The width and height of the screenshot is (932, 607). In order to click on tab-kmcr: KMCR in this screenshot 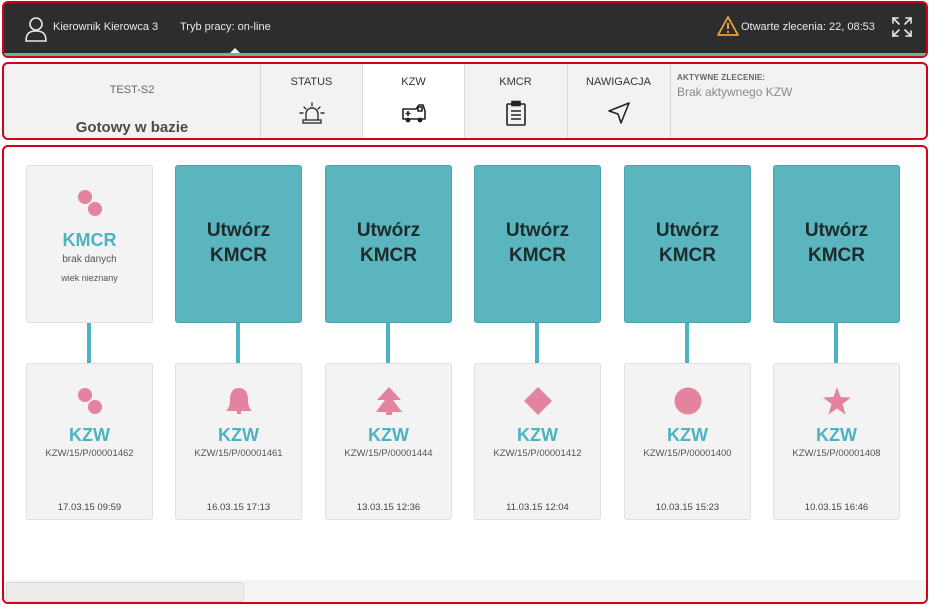, I will do `click(515, 101)`.